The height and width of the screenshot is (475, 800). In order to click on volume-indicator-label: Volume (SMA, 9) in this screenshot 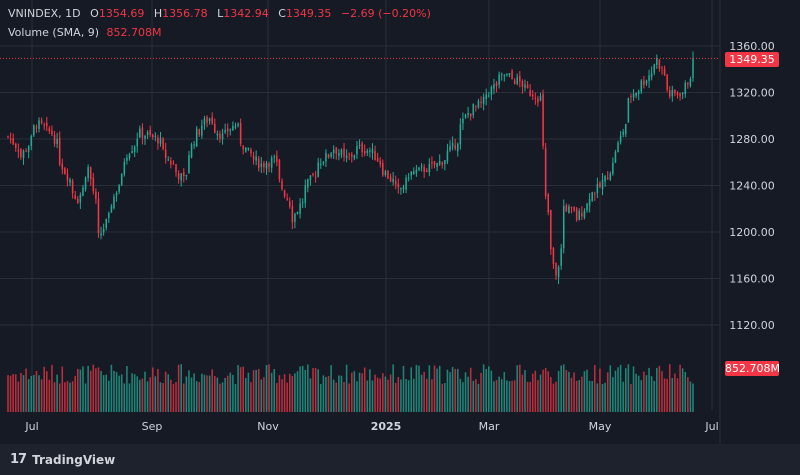, I will do `click(53, 32)`.